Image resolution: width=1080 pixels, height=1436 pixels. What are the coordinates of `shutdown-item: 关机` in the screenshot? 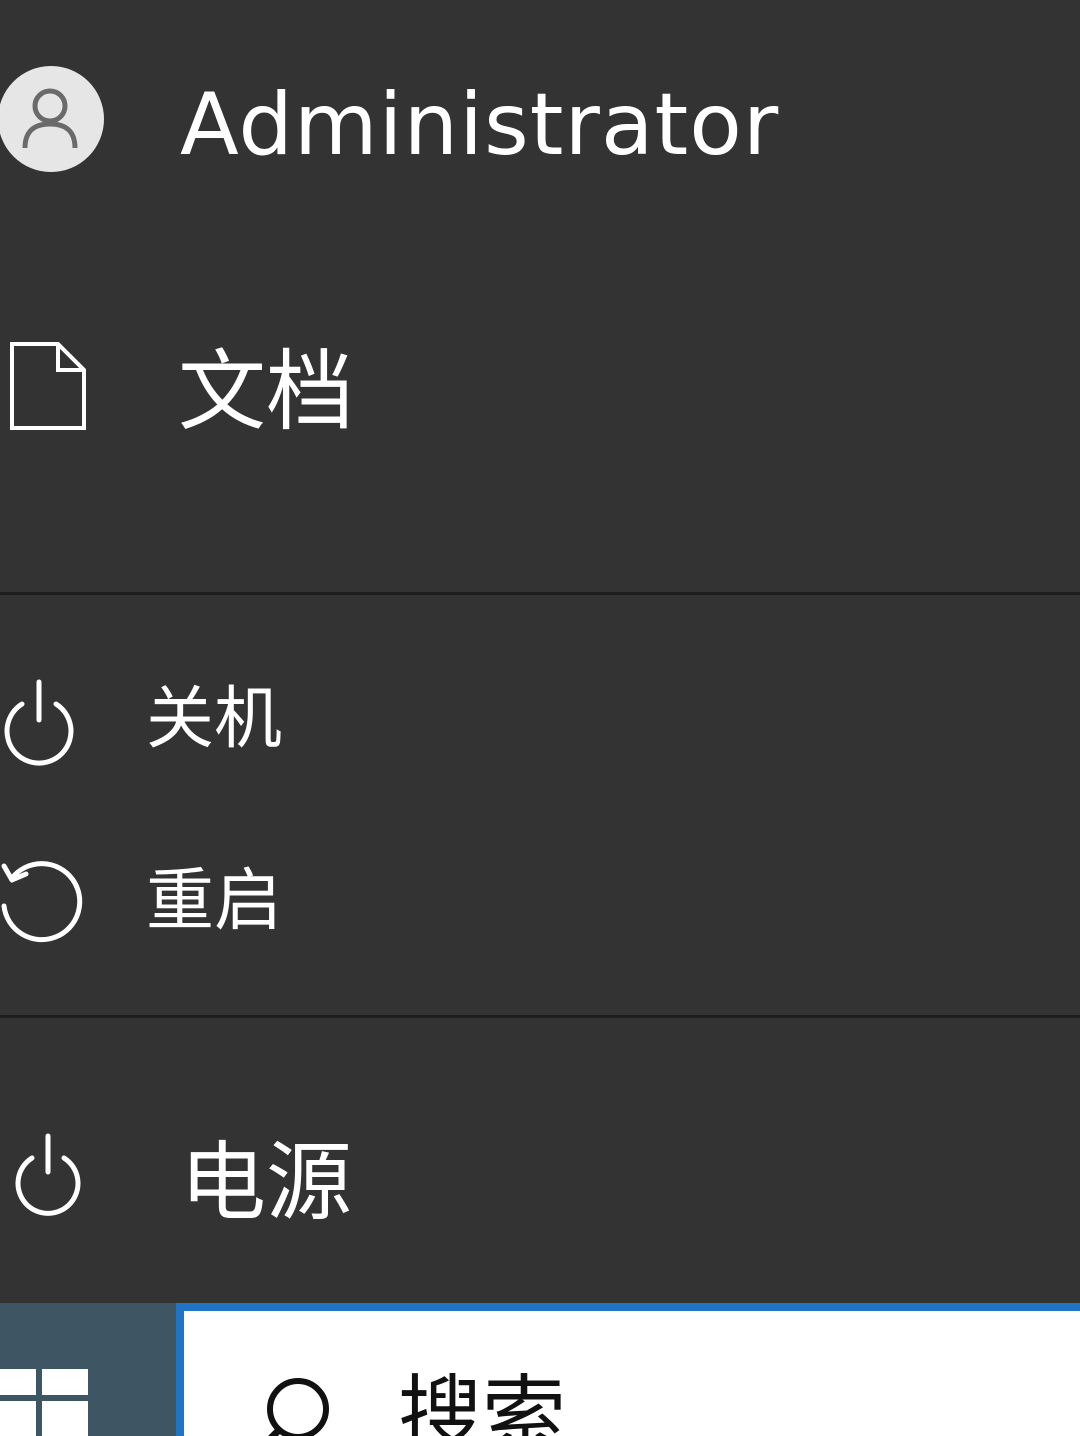 It's located at (540, 720).